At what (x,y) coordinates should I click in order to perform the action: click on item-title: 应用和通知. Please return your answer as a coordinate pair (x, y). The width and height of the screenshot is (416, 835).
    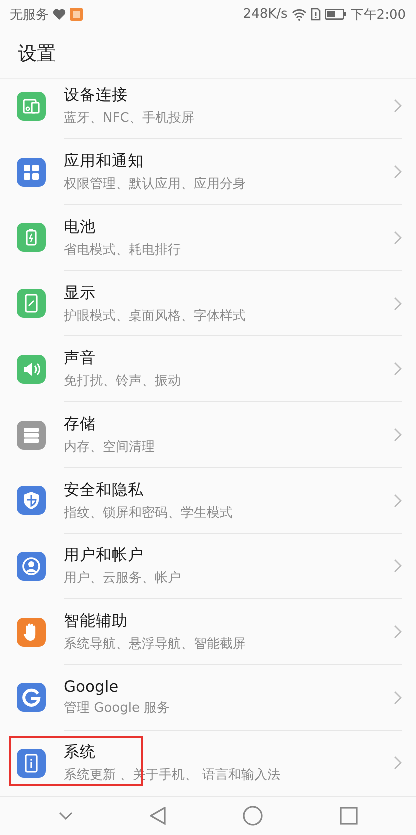
    Looking at the image, I should click on (104, 161).